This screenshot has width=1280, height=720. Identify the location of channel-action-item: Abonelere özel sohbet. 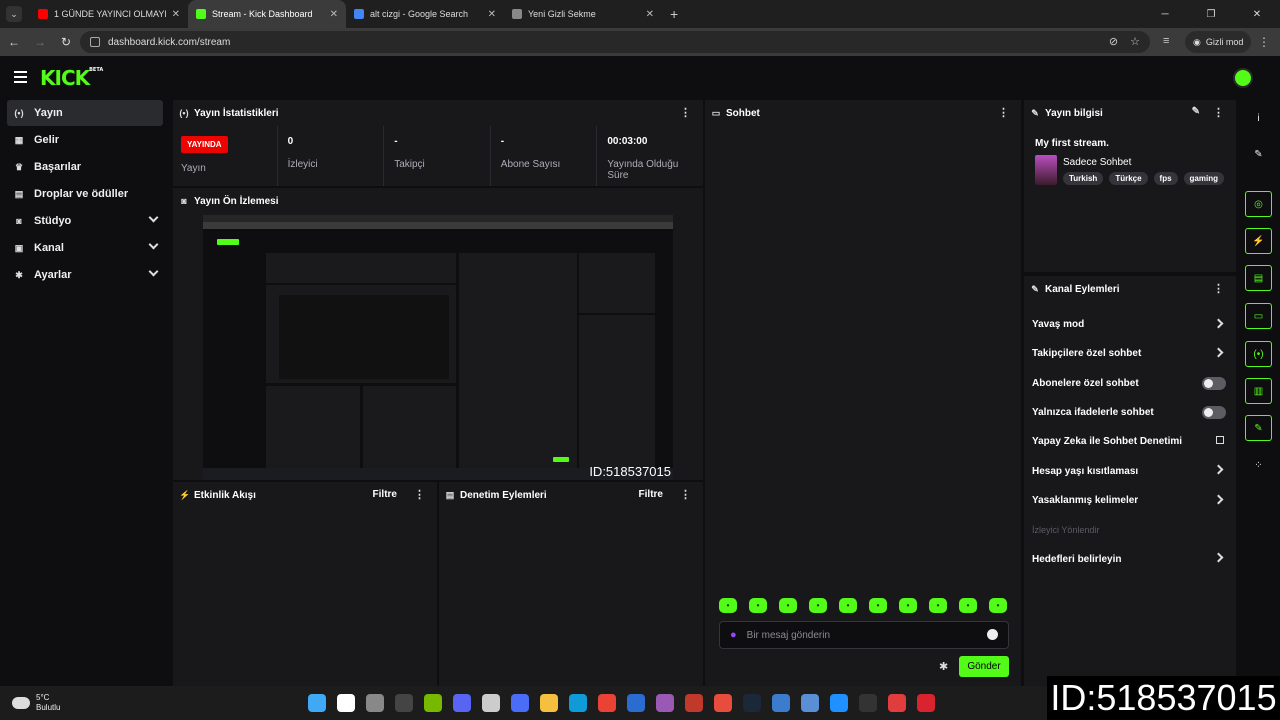
(1130, 383).